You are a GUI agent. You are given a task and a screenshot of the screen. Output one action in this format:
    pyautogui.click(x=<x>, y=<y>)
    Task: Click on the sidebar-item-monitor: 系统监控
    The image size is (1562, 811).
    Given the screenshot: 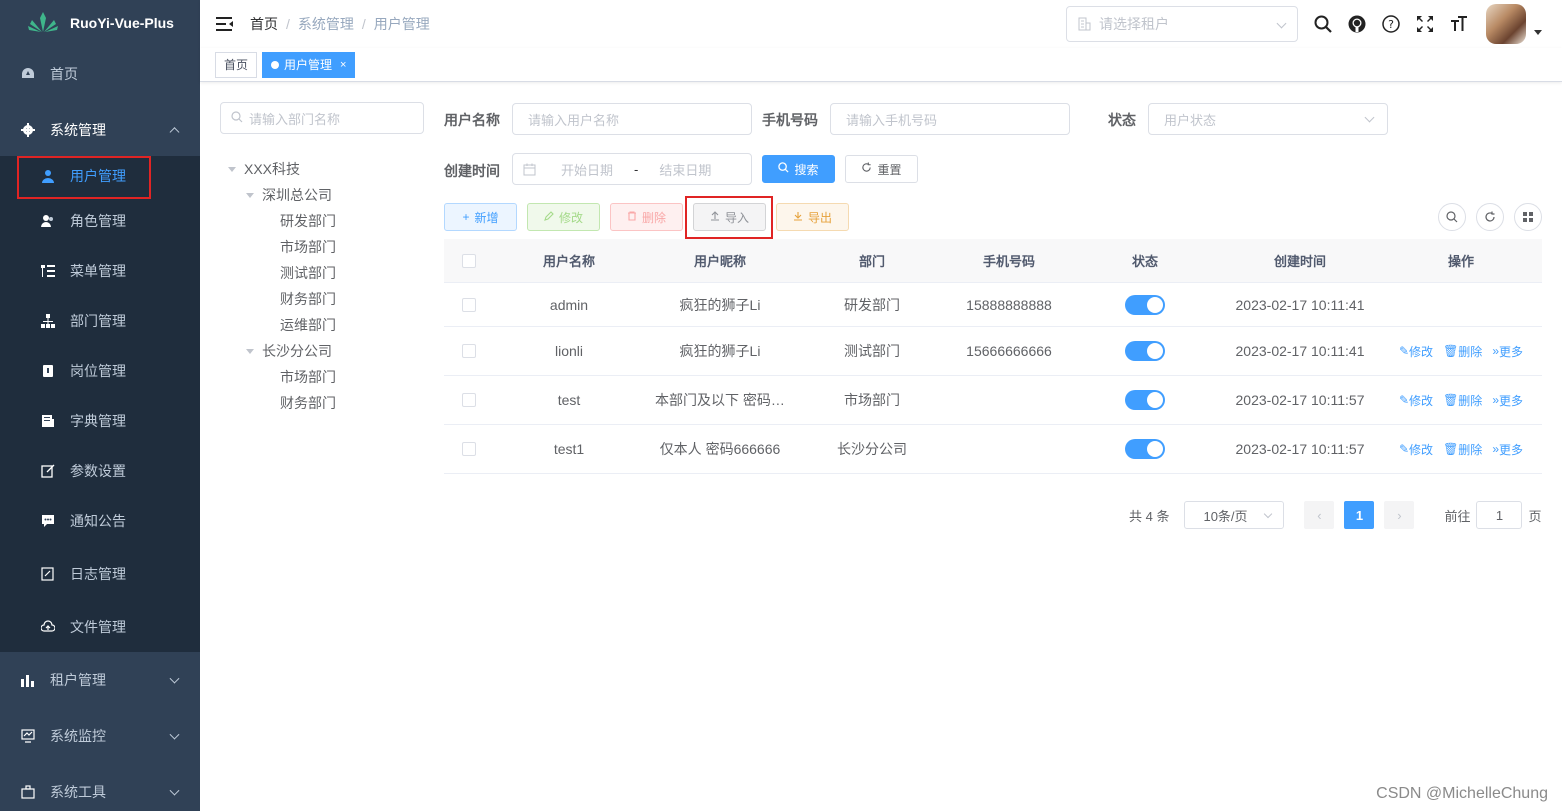 What is the action you would take?
    pyautogui.click(x=100, y=736)
    